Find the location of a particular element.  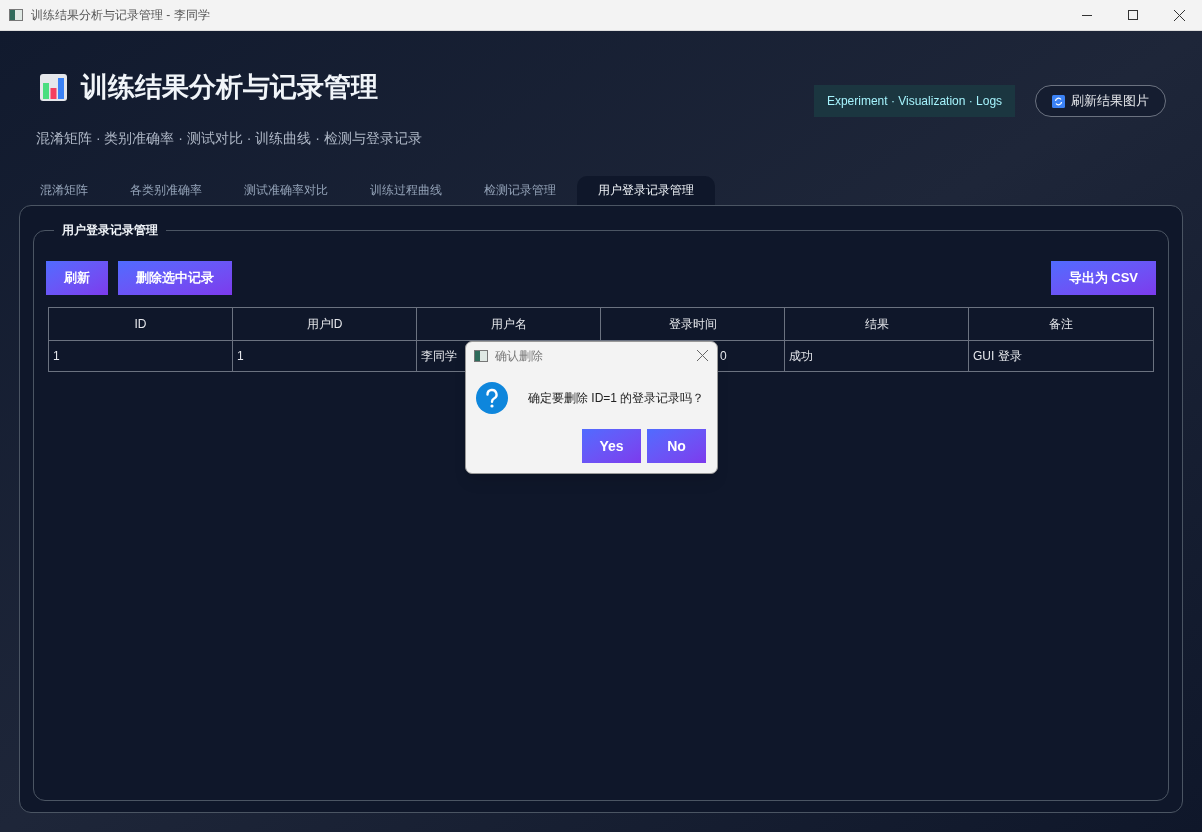

tab: 各类别准确率 is located at coordinates (166, 190).